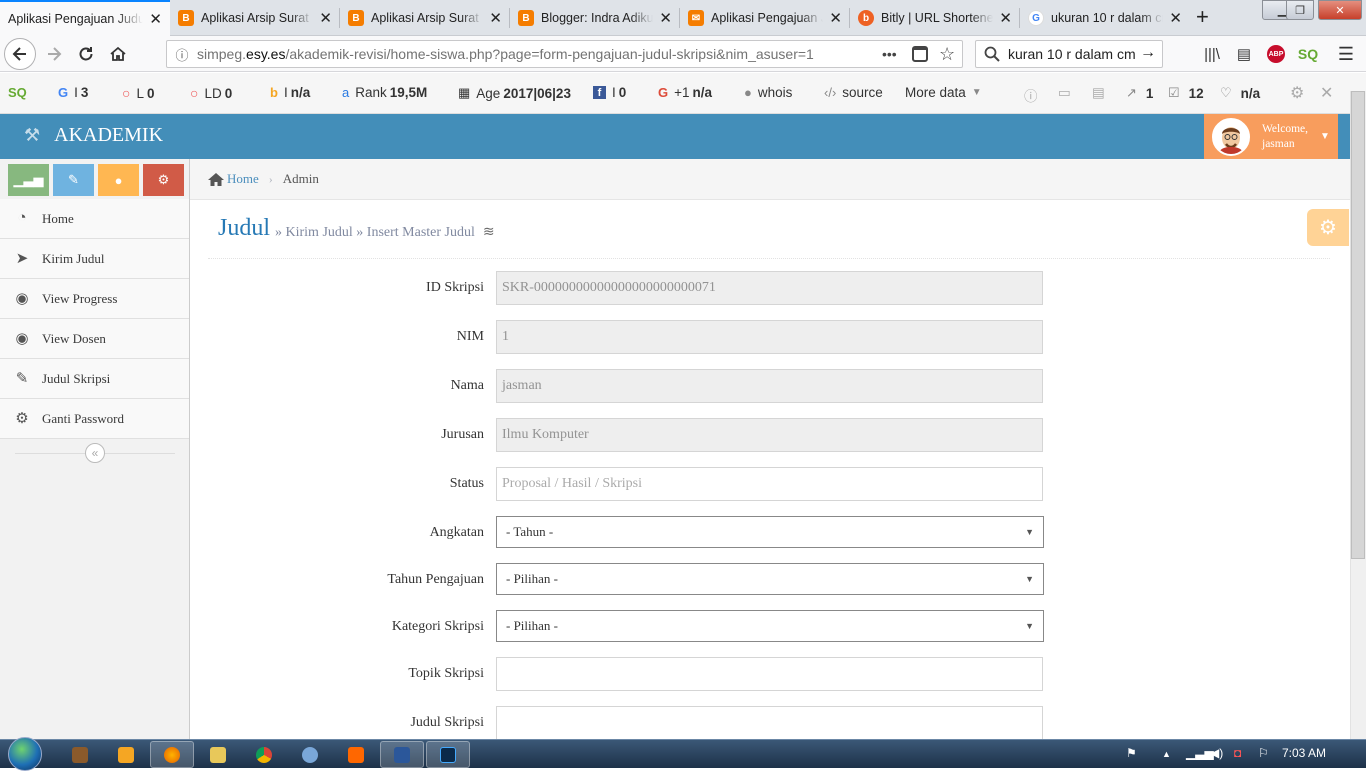 The width and height of the screenshot is (1366, 771). Describe the element at coordinates (514, 93) in the screenshot. I see `seo-age: ▦ Age 2017|06|23` at that location.